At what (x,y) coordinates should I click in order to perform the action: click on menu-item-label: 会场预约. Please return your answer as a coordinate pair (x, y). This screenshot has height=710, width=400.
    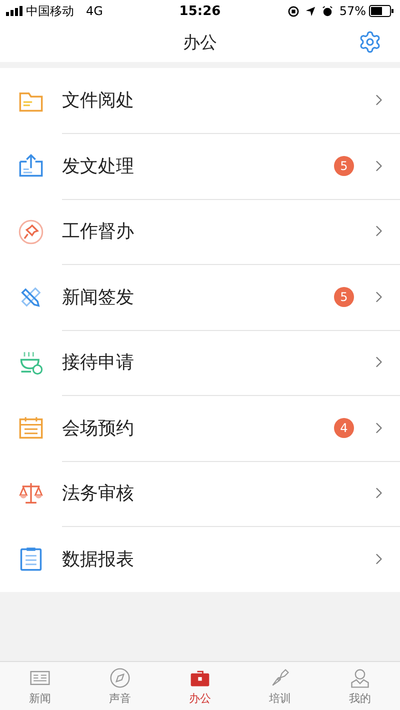
    Looking at the image, I should click on (198, 428).